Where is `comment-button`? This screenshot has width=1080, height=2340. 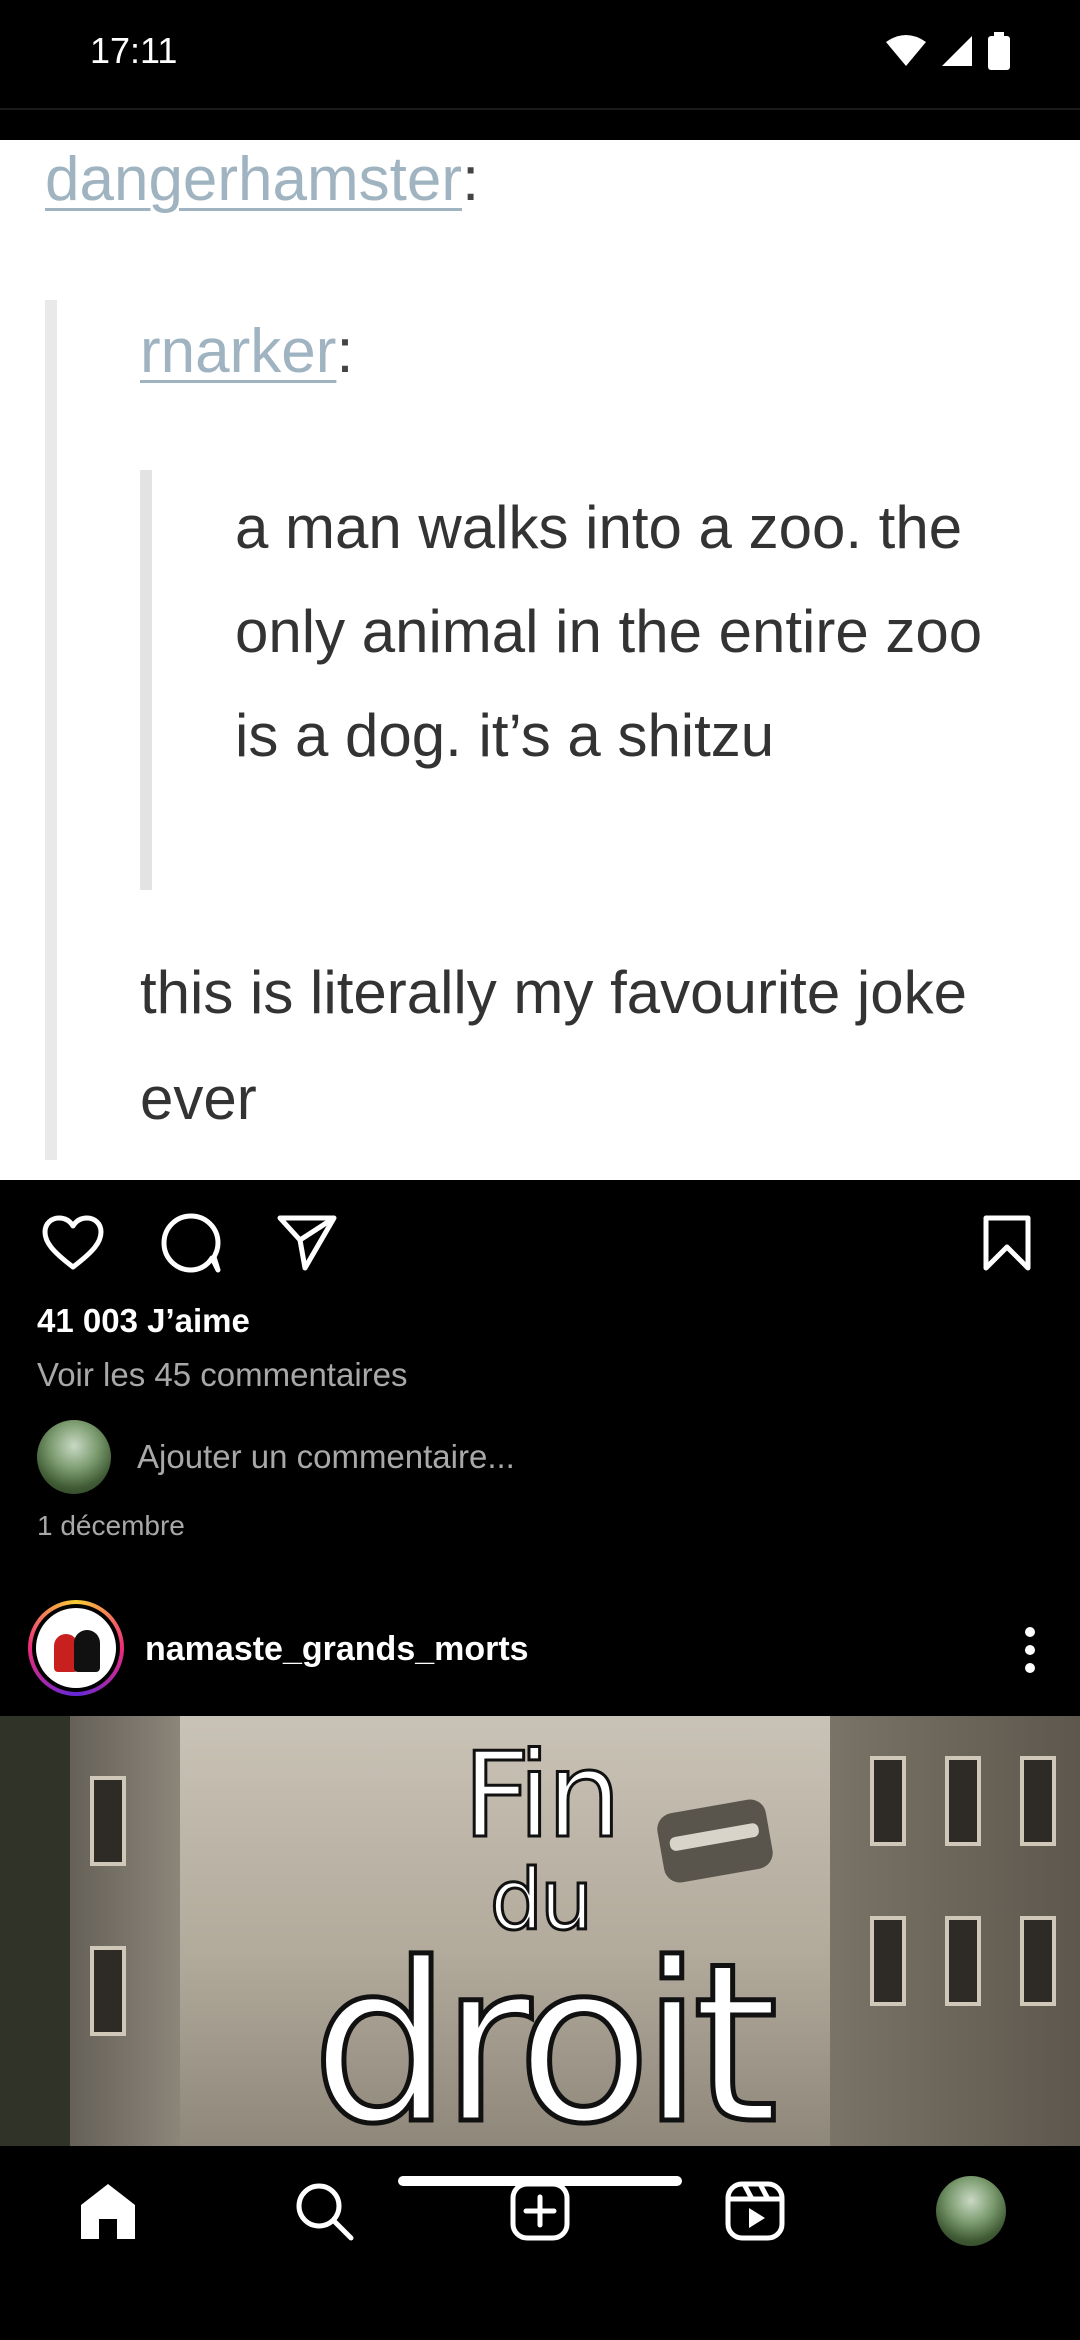
comment-button is located at coordinates (191, 1243).